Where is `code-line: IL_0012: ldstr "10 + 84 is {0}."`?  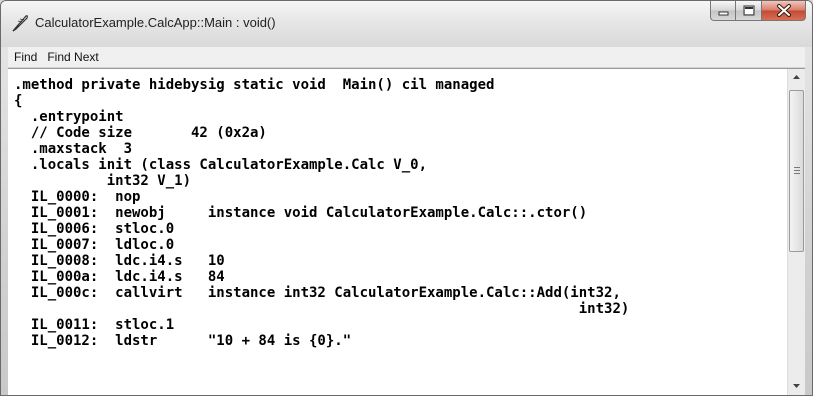 code-line: IL_0012: ldstr "10 + 84 is {0}." is located at coordinates (183, 341).